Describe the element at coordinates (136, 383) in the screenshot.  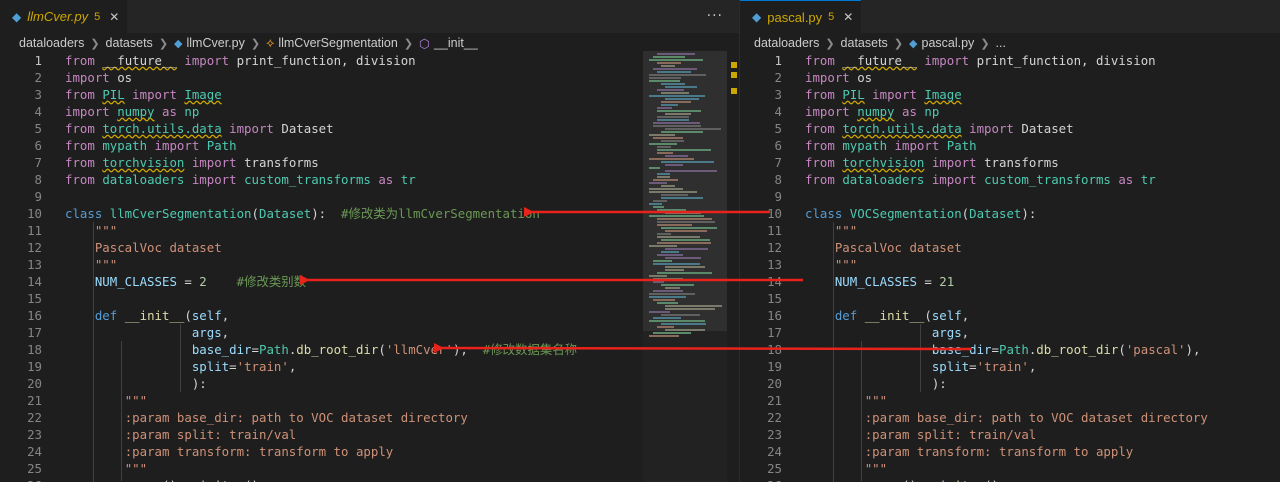
I see `code-token: ):` at that location.